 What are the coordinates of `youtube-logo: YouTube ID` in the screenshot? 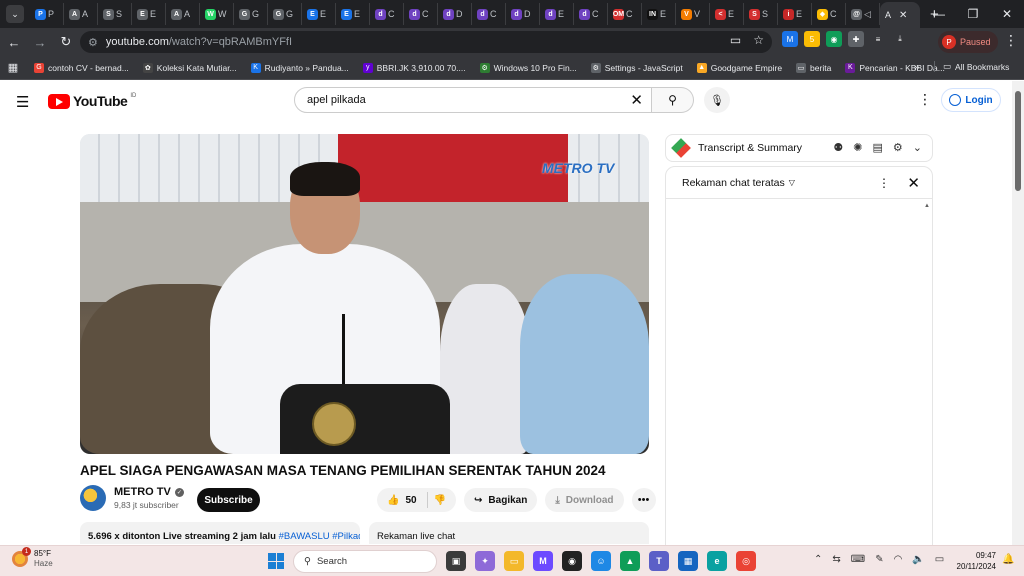 It's located at (92, 101).